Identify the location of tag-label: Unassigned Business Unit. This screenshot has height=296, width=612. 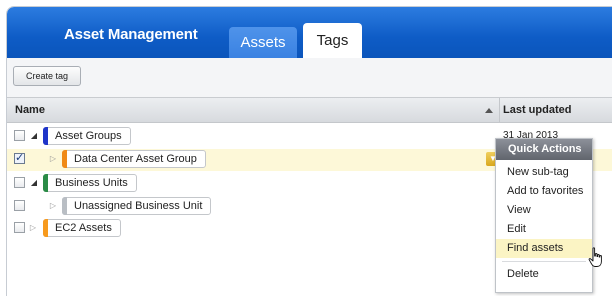
(137, 206).